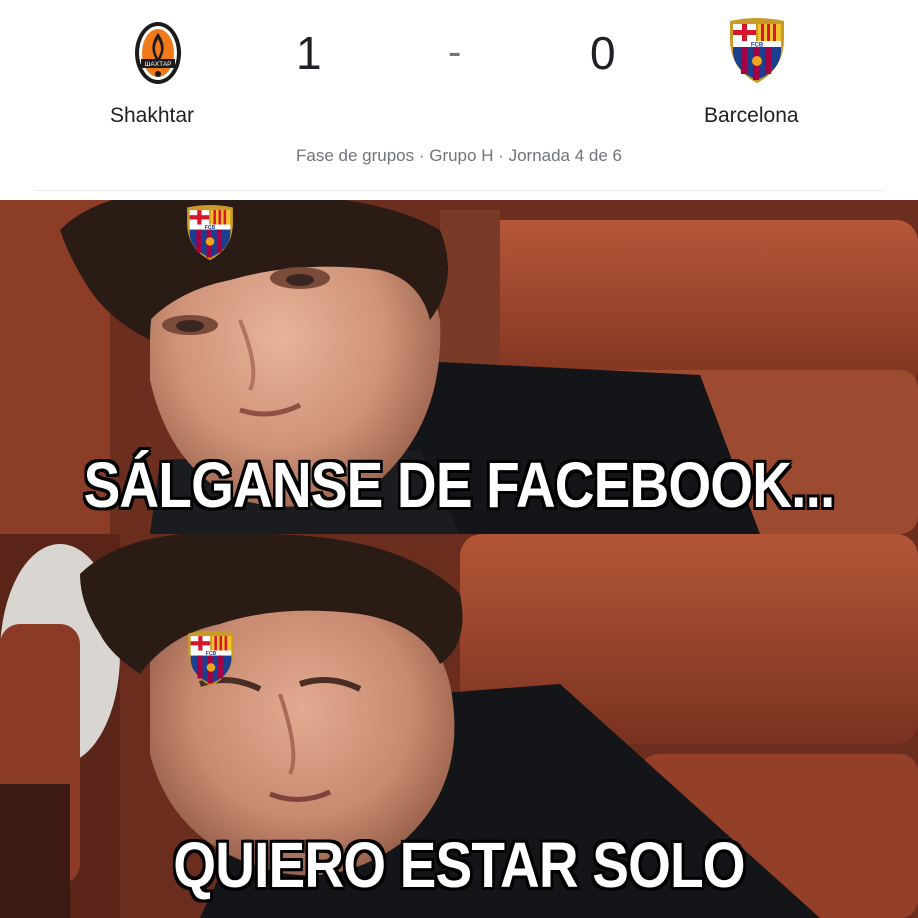 Image resolution: width=918 pixels, height=918 pixels. Describe the element at coordinates (459, 865) in the screenshot. I see `bottom-caption: QUIERO ESTAR SOLO` at that location.